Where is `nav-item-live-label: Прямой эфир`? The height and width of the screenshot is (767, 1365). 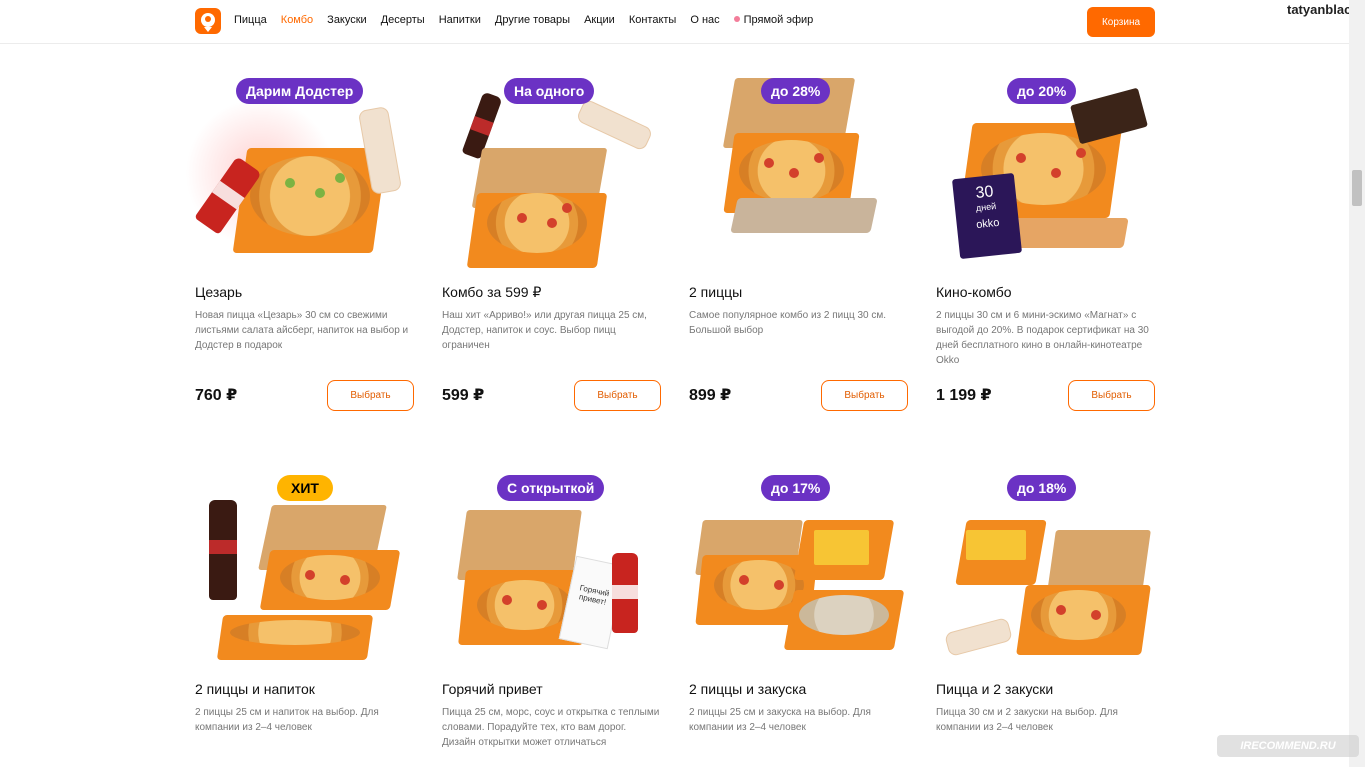
nav-item-live-label: Прямой эфир is located at coordinates (778, 20).